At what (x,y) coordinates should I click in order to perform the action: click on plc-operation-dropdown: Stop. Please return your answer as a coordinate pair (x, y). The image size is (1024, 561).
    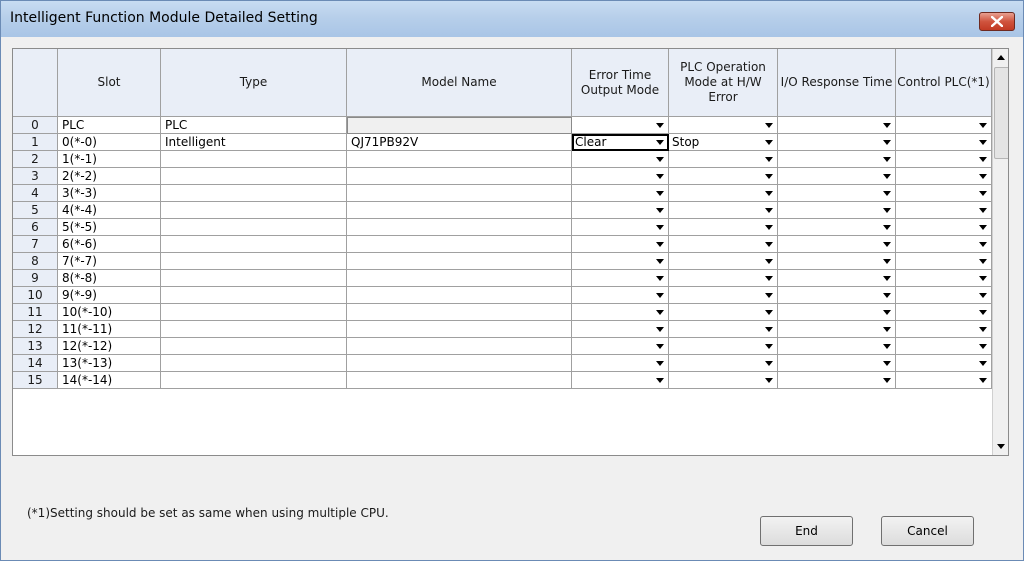
    Looking at the image, I should click on (723, 142).